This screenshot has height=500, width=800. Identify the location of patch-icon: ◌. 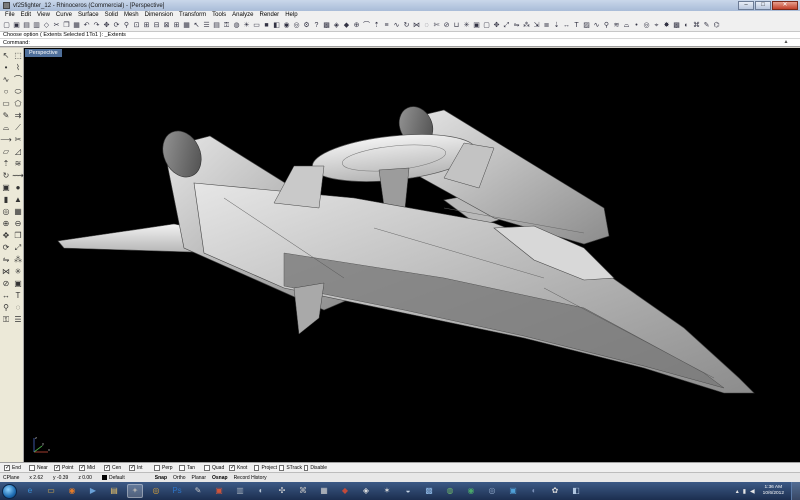
(426, 25).